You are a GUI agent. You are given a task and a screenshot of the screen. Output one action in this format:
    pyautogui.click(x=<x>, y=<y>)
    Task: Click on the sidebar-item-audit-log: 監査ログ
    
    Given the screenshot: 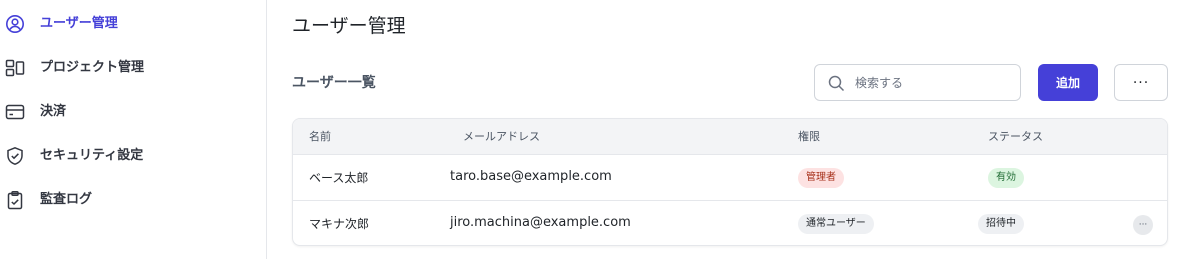 What is the action you would take?
    pyautogui.click(x=133, y=200)
    